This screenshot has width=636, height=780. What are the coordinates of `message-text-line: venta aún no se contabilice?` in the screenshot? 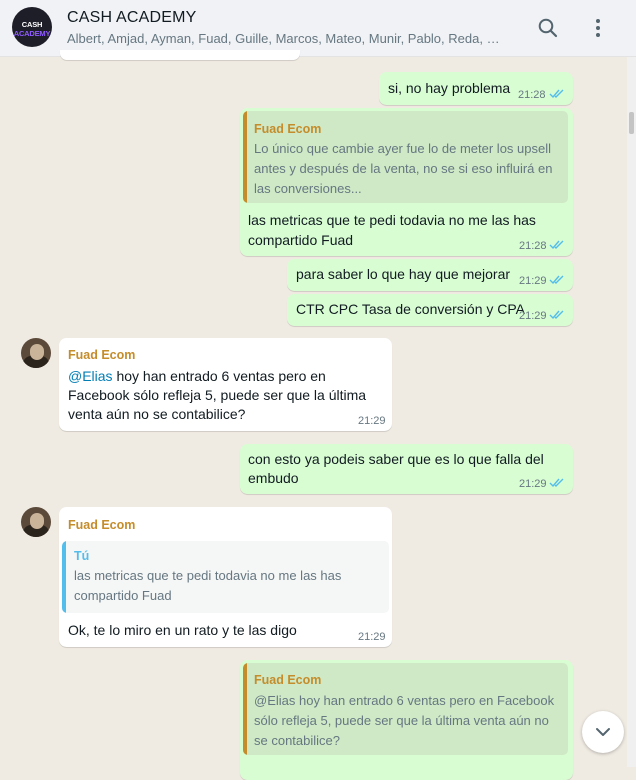 It's located at (157, 414).